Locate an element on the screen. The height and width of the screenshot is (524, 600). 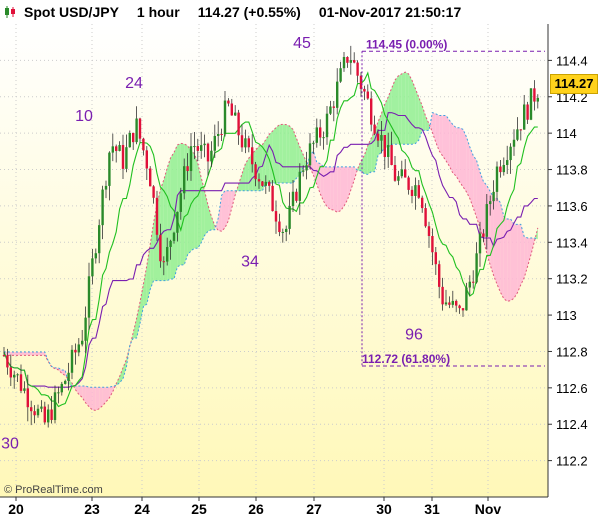
y-tick-label: 114.4 is located at coordinates (572, 60).